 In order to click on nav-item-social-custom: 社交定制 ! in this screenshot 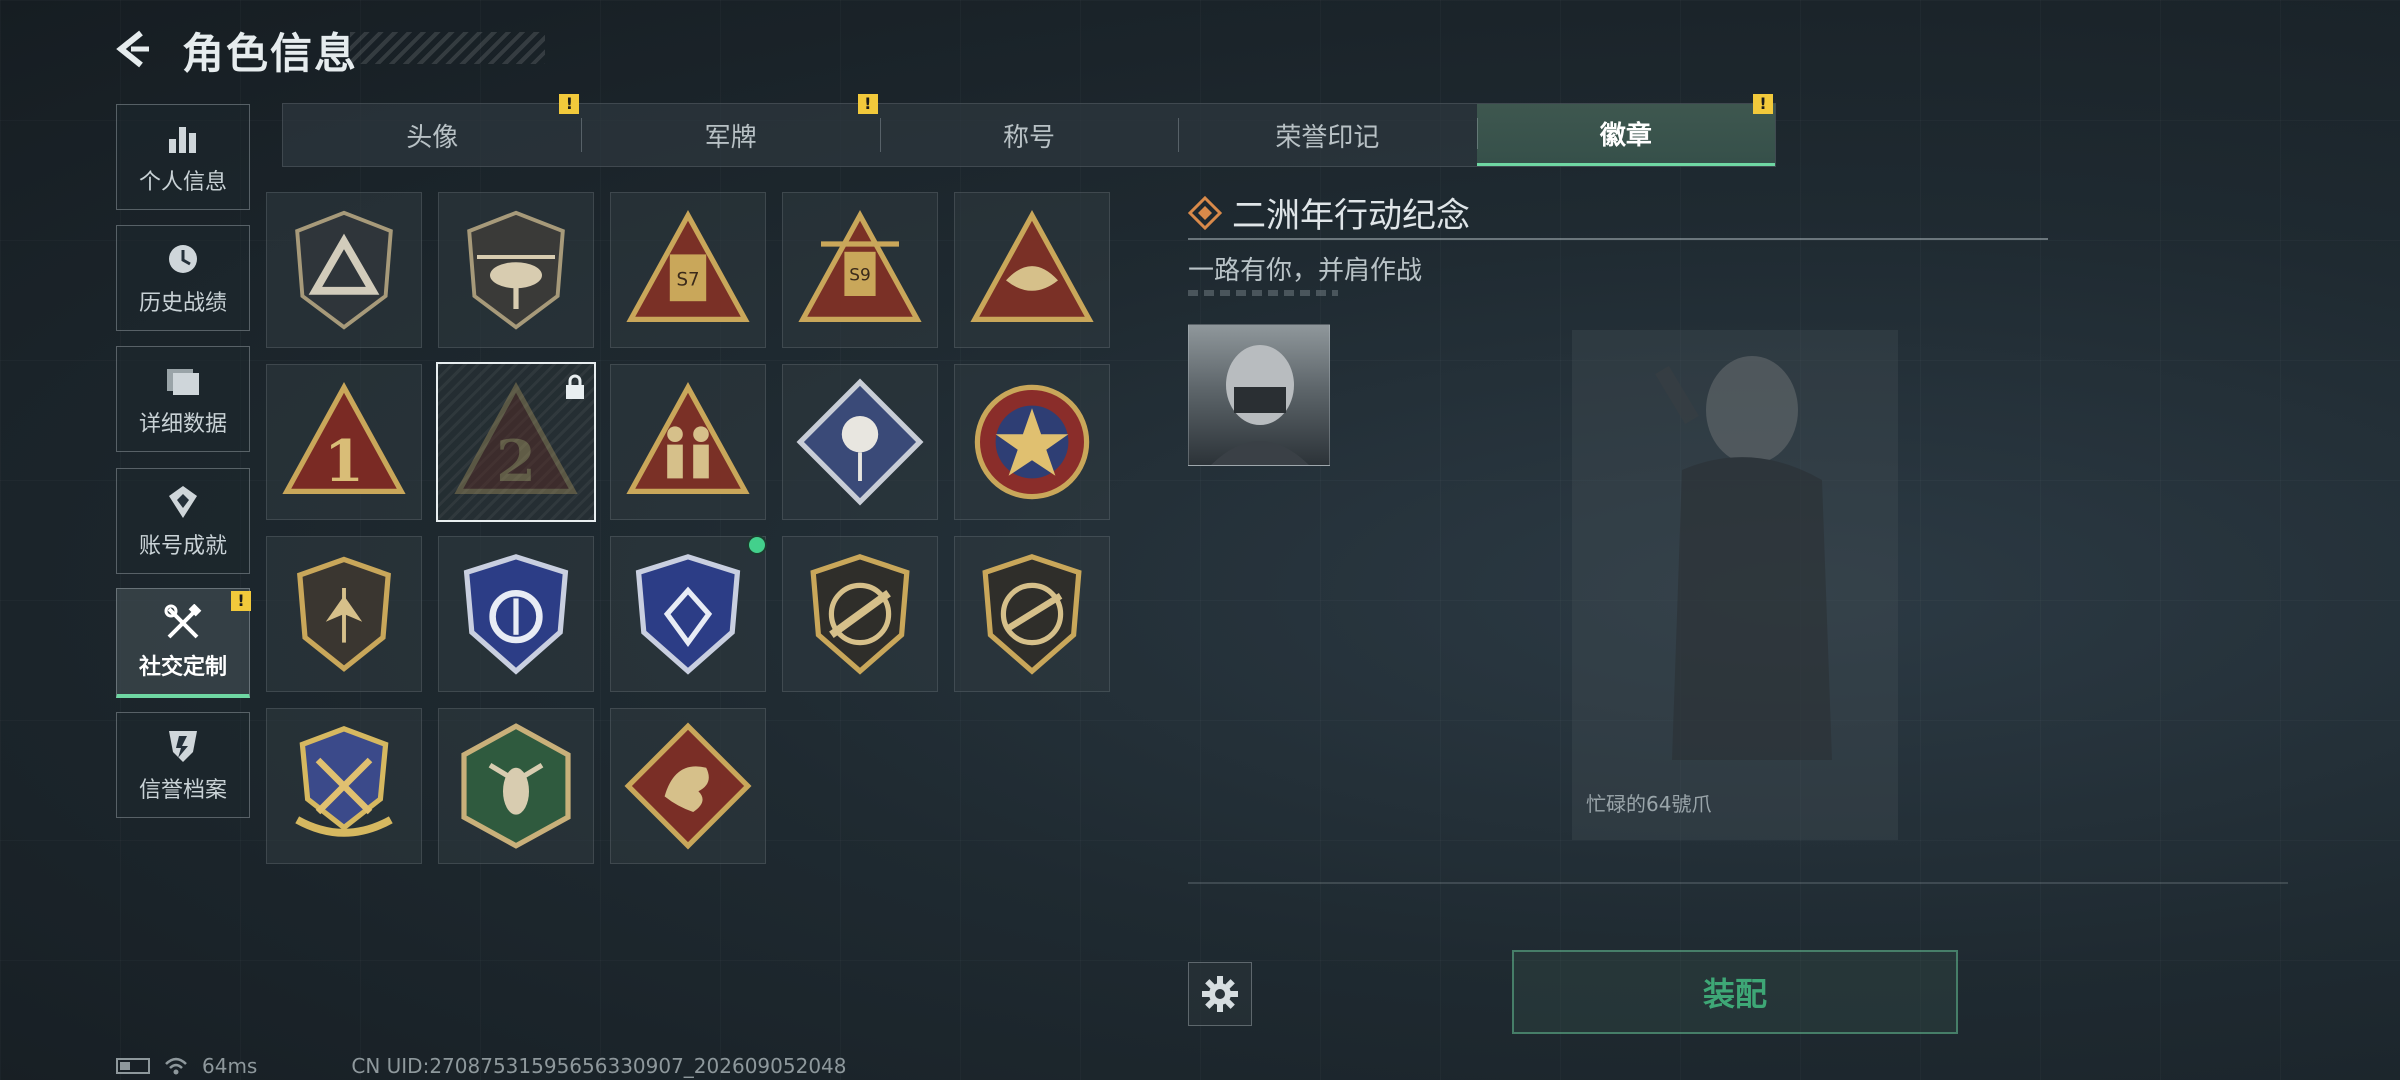, I will do `click(183, 643)`.